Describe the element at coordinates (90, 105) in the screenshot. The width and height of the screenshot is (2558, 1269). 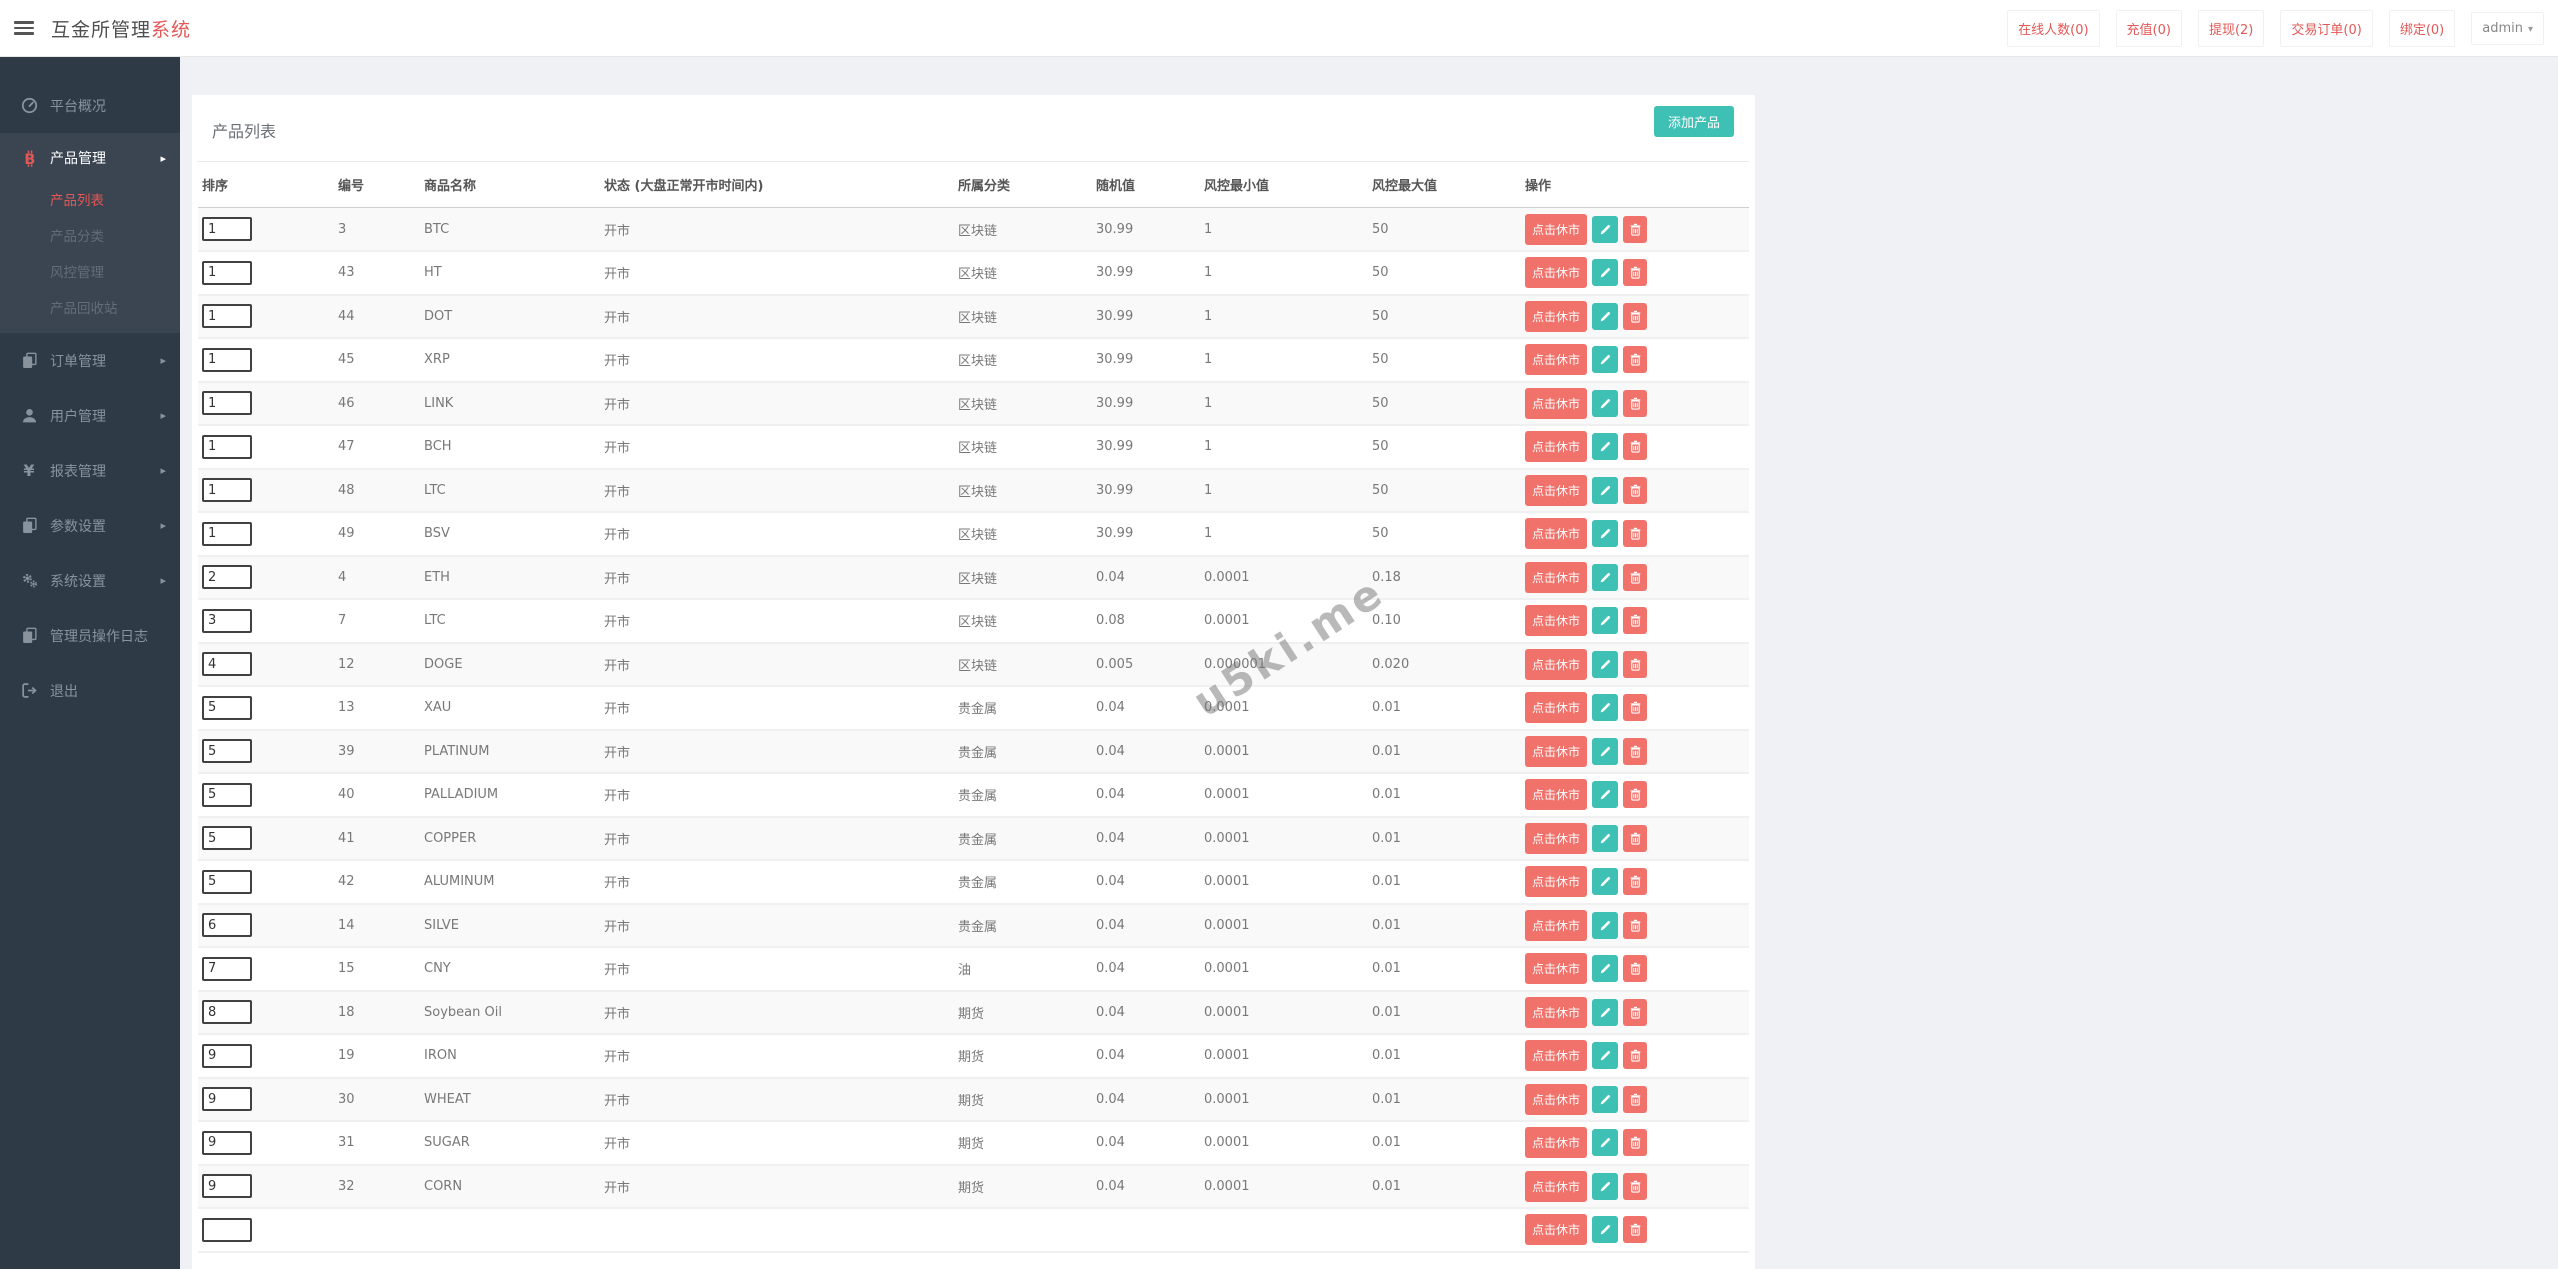
I see `sidebar-item-dashboard: 平台概况` at that location.